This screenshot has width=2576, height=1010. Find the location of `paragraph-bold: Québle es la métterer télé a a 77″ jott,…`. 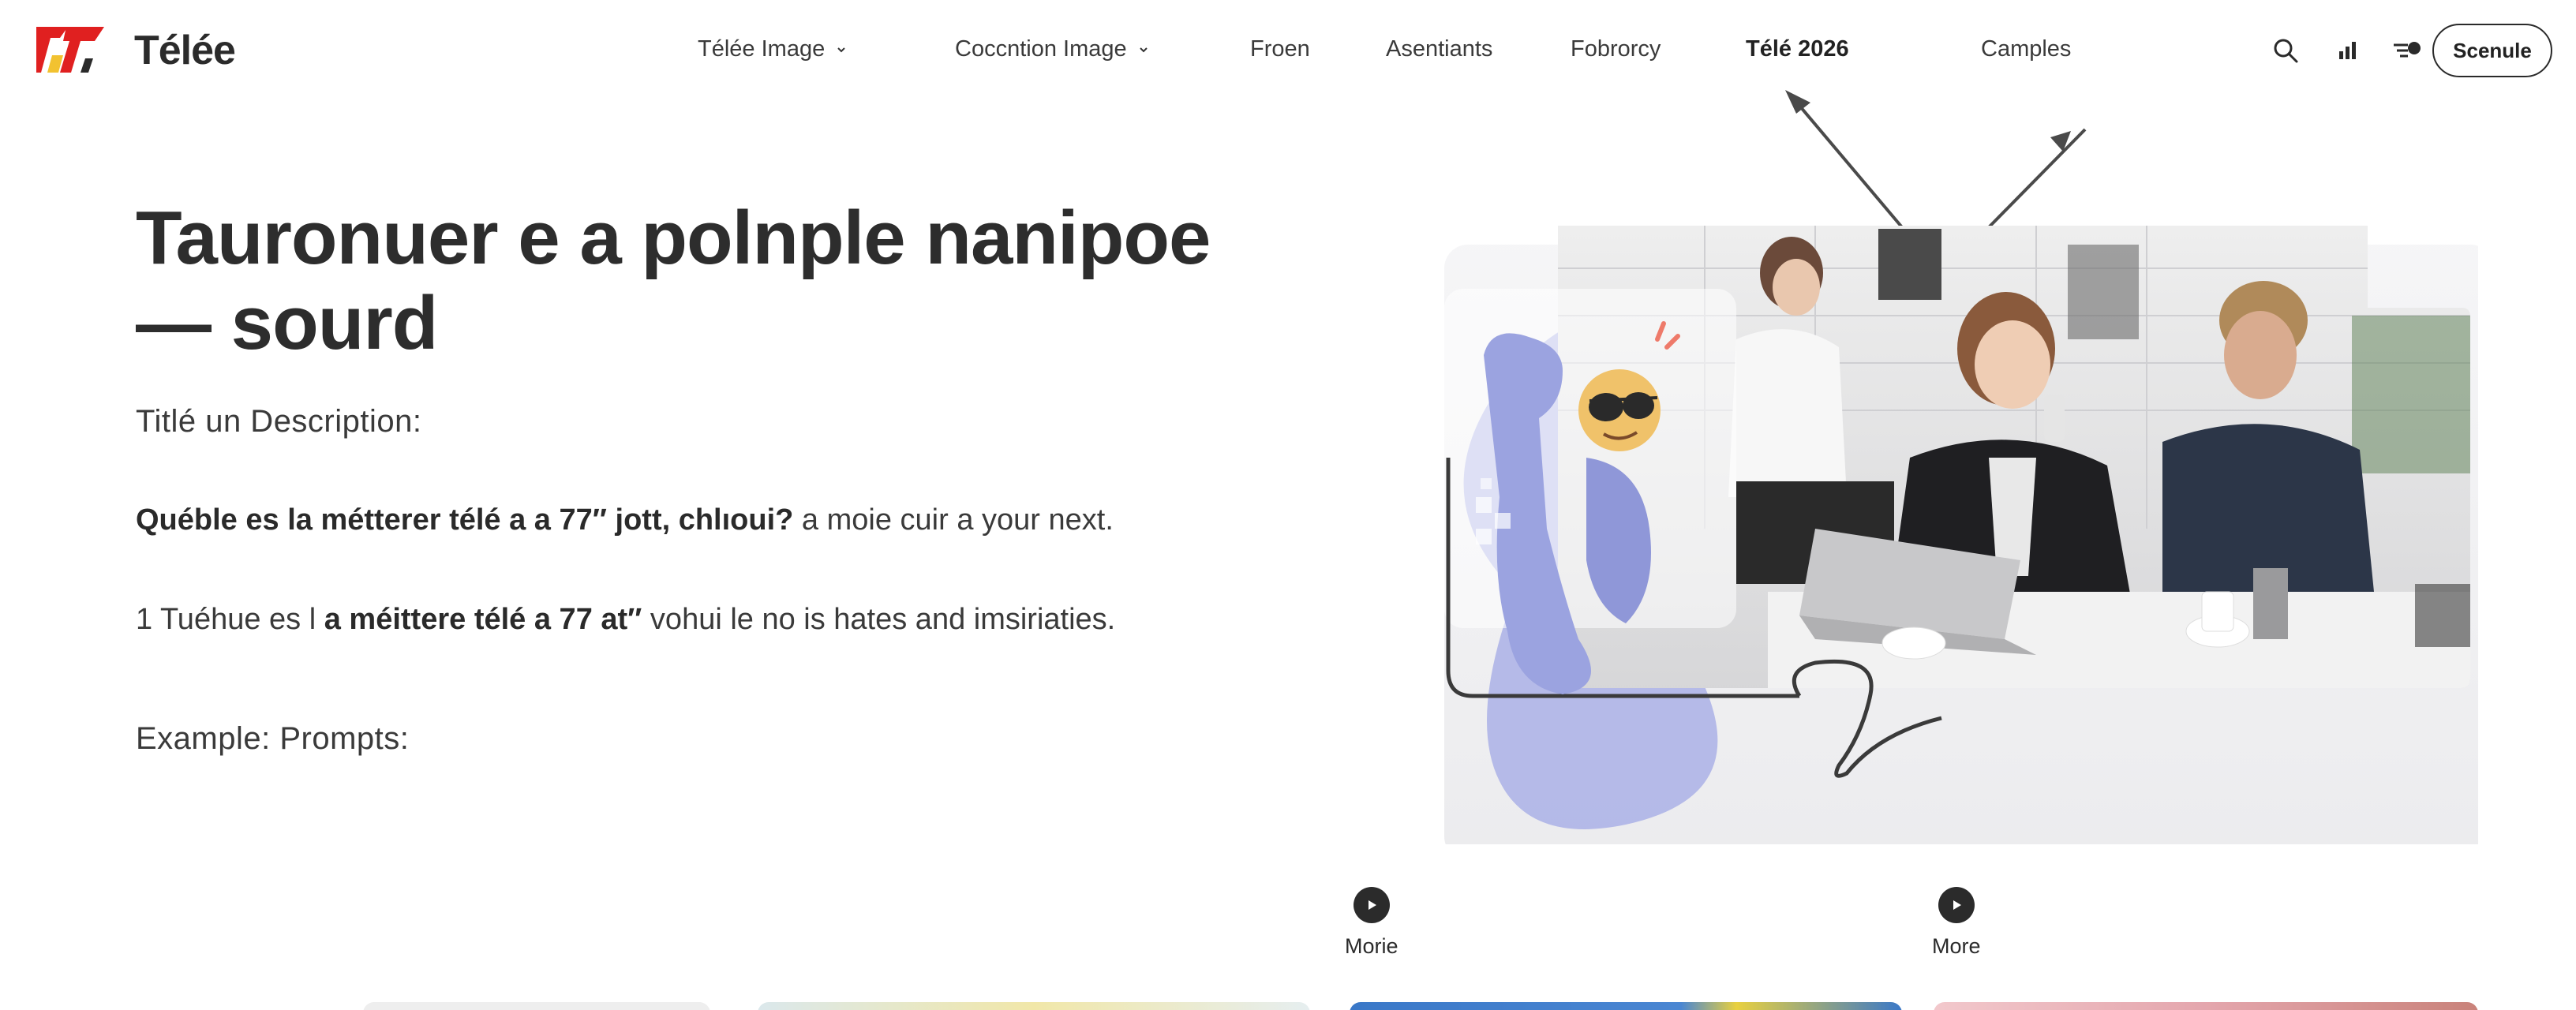

paragraph-bold: Québle es la métterer télé a a 77″ jott,… is located at coordinates (465, 520).